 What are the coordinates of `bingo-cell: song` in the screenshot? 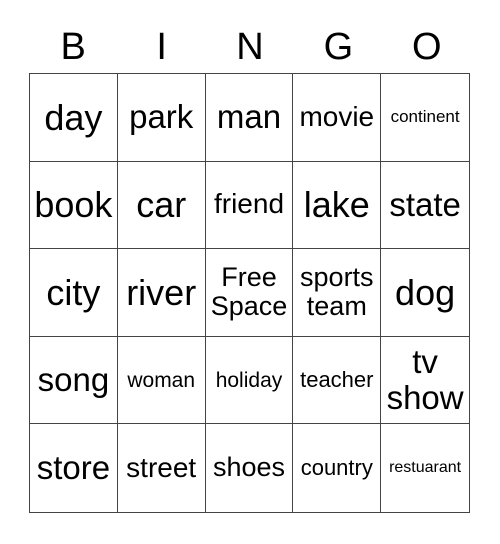 It's located at (74, 380).